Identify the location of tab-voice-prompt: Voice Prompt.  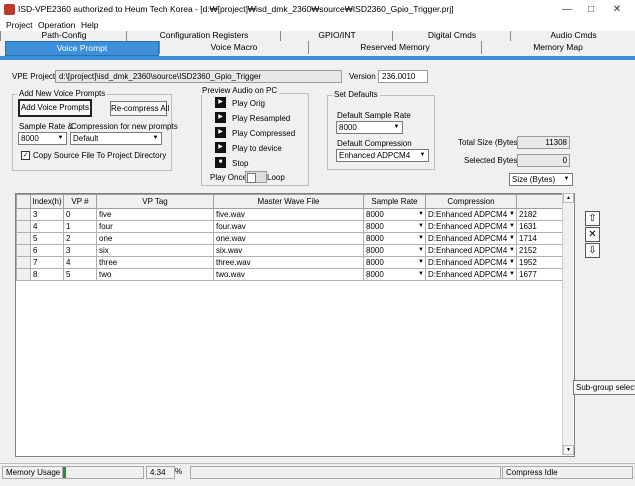
(82, 48).